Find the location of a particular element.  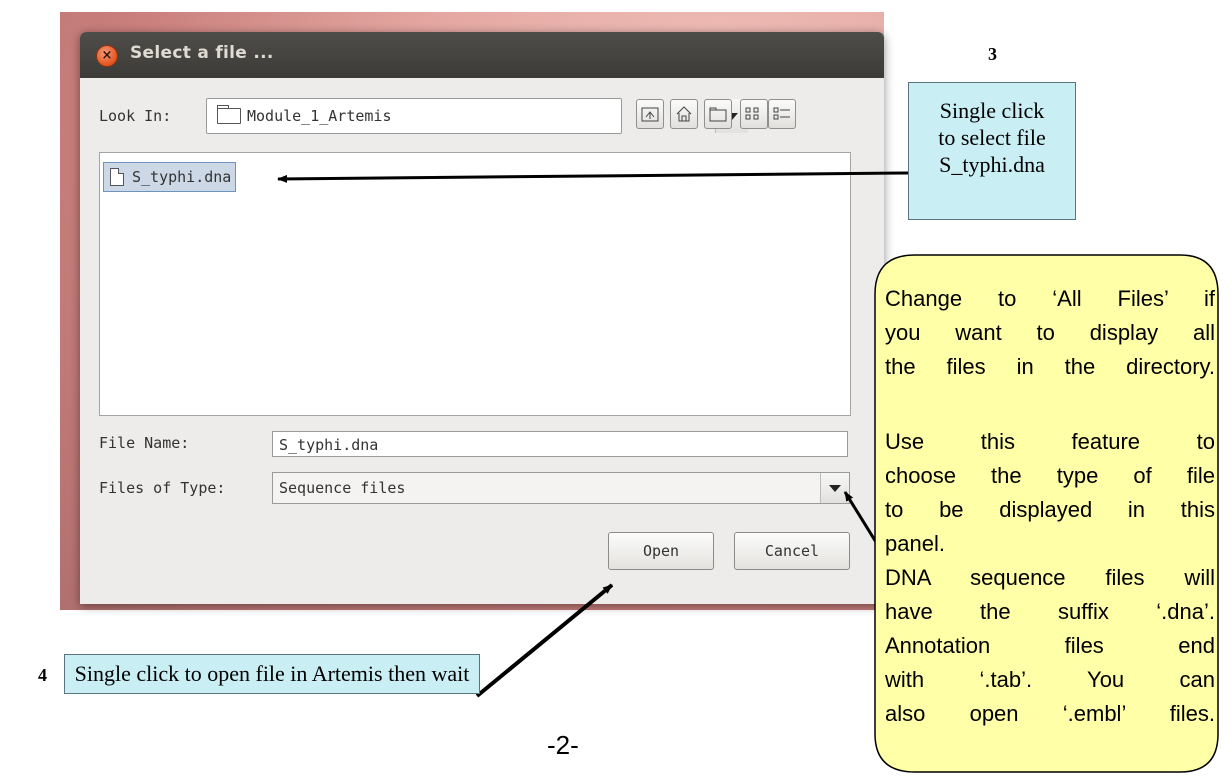

note-line: with ‘.tab’. You can is located at coordinates (1050, 679).